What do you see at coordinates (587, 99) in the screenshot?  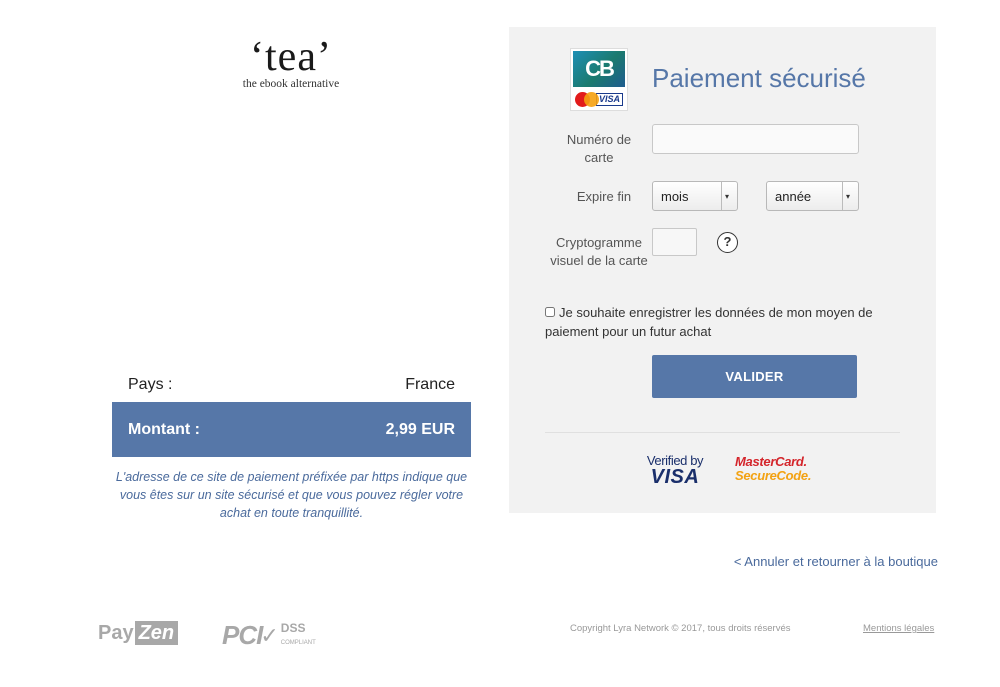 I see `mastercard-icon` at bounding box center [587, 99].